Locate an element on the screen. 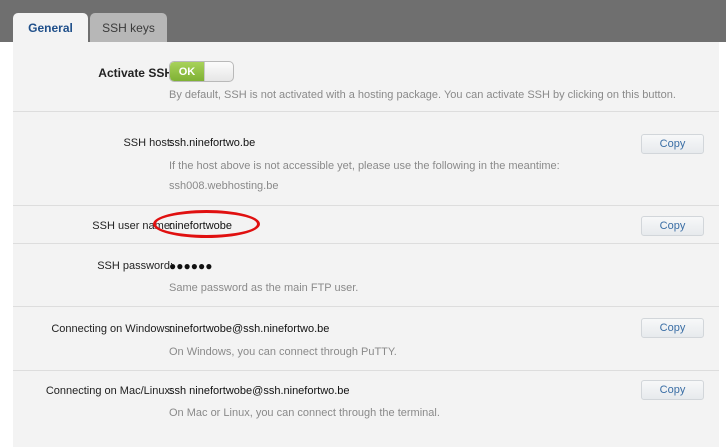 The height and width of the screenshot is (447, 726). ssh-password-value: ●●●●●● is located at coordinates (191, 266).